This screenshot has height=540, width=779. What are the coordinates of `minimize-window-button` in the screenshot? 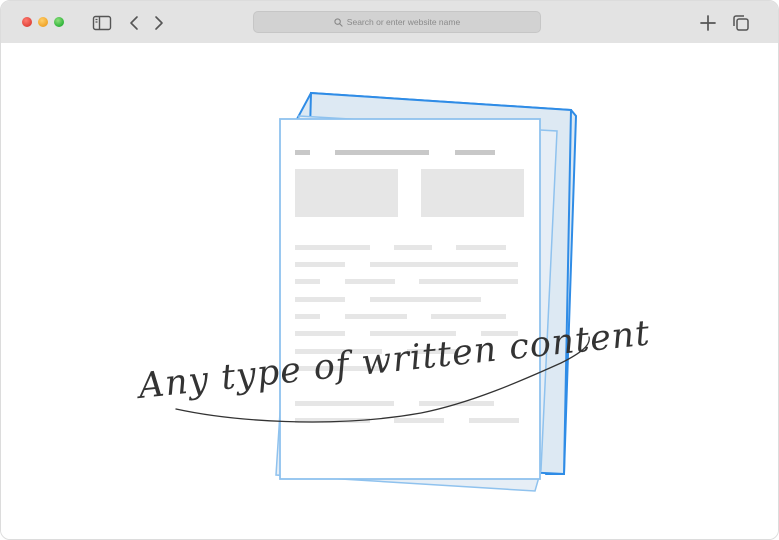 It's located at (43, 22).